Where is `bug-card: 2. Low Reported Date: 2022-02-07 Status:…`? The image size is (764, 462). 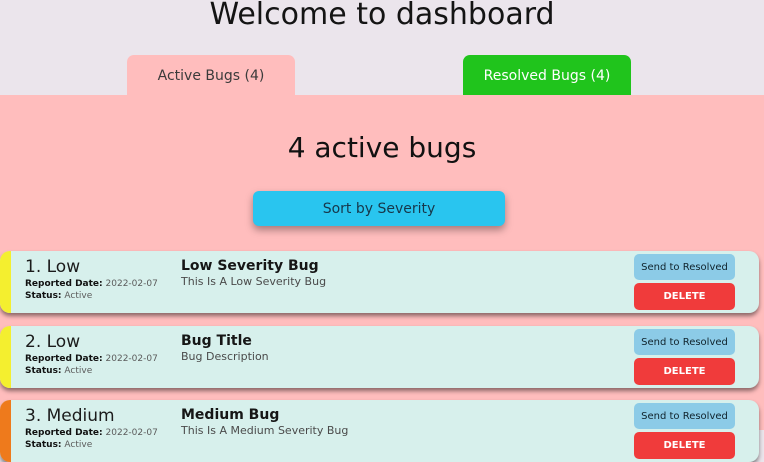
bug-card: 2. Low Reported Date: 2022-02-07 Status:… is located at coordinates (379, 357).